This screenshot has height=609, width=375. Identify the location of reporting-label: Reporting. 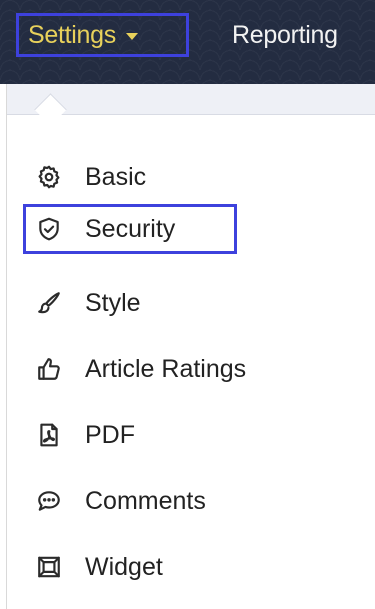
(285, 34).